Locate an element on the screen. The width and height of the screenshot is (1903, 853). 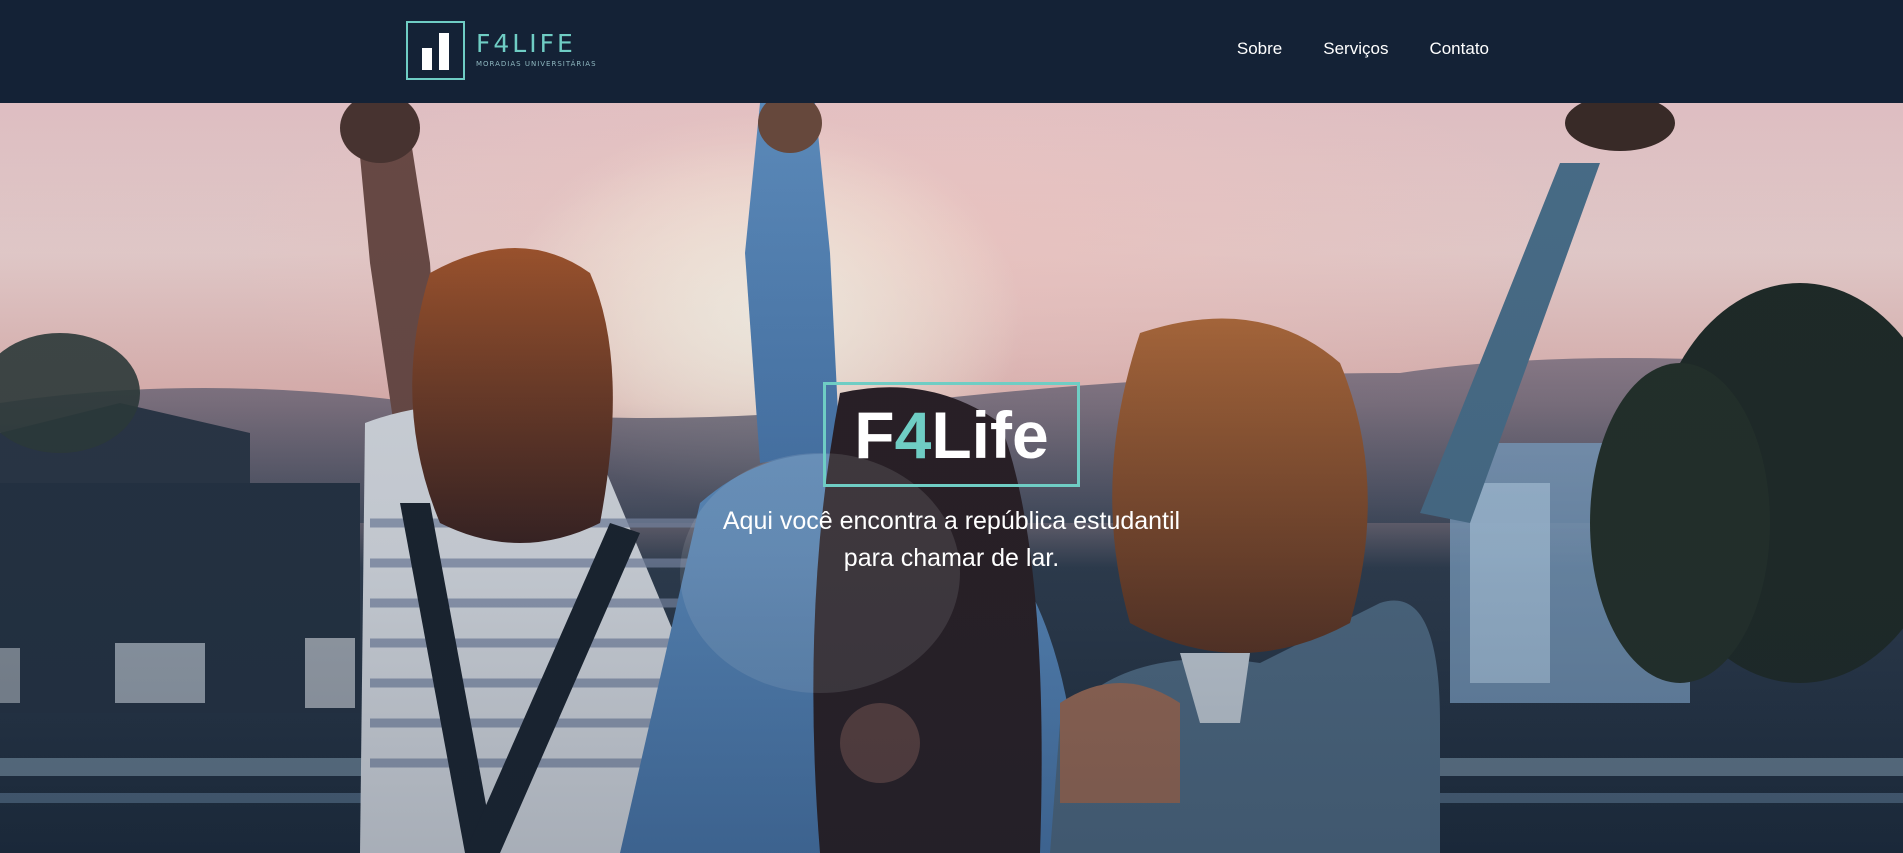
logo-link: F4LIFE MORADIAS UNIVERSITÁRIAS is located at coordinates (501, 50).